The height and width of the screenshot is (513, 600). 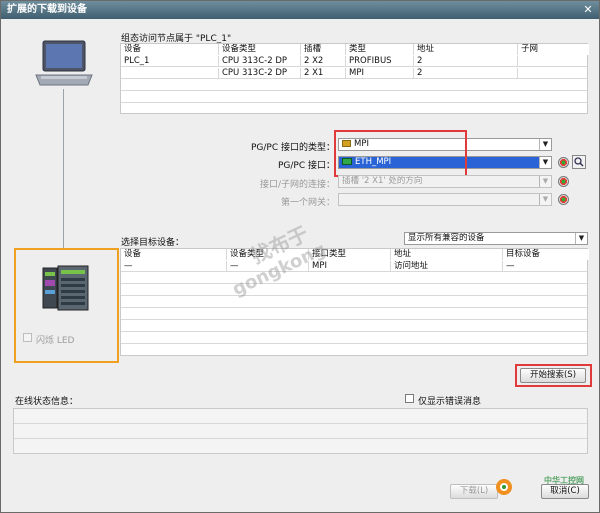 I want to click on laptop-icon, so click(x=64, y=64).